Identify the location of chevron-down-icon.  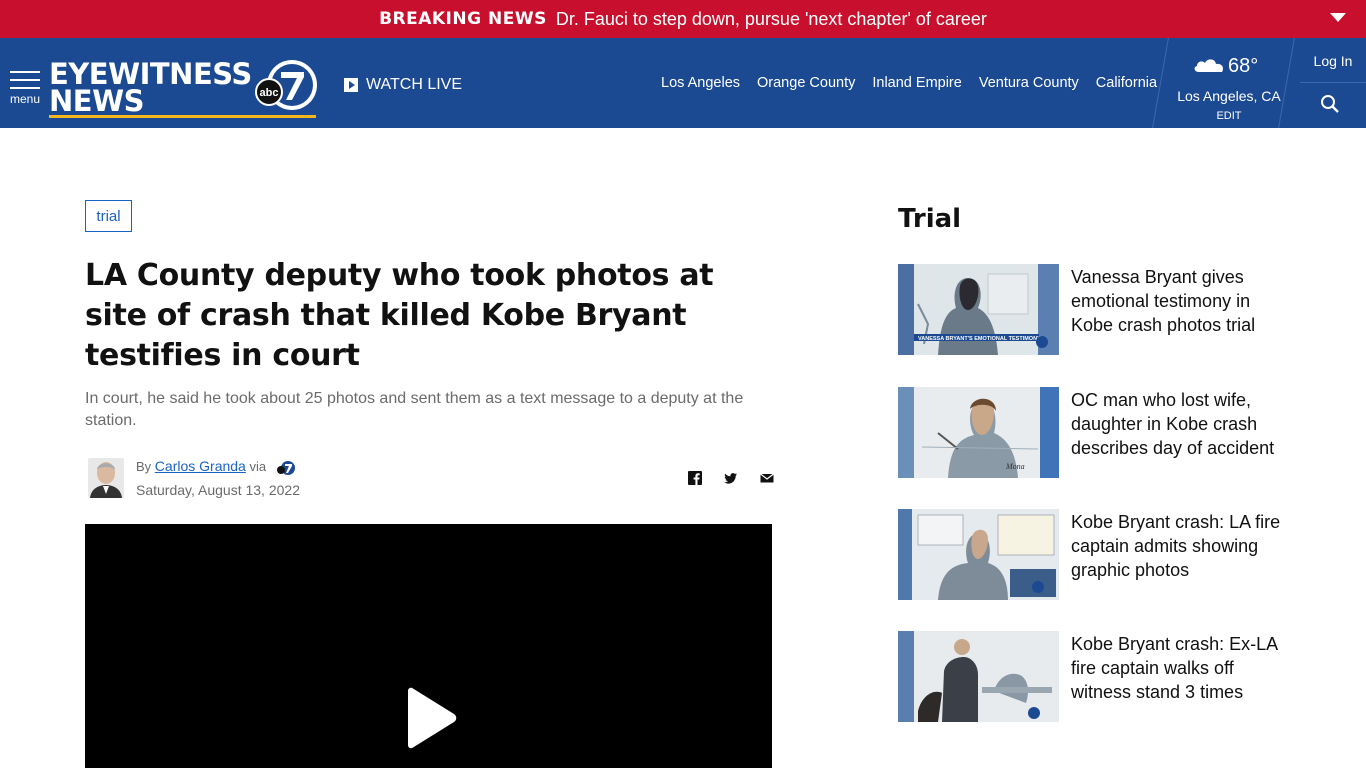
(1338, 17).